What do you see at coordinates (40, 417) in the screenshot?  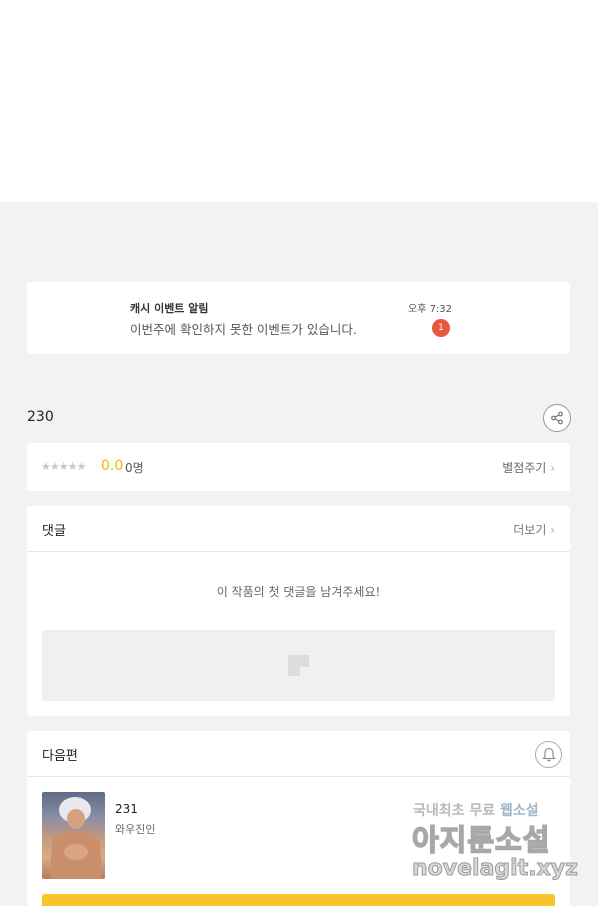 I see `episode-title: 230` at bounding box center [40, 417].